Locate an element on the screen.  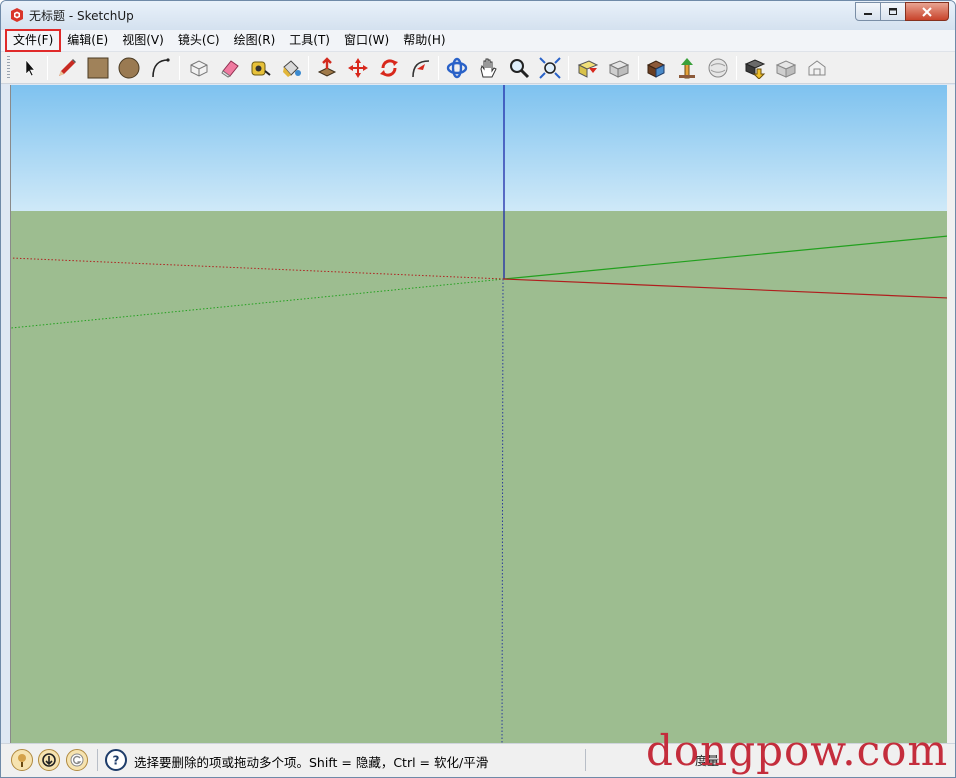
next-view-icon is located at coordinates (619, 69).